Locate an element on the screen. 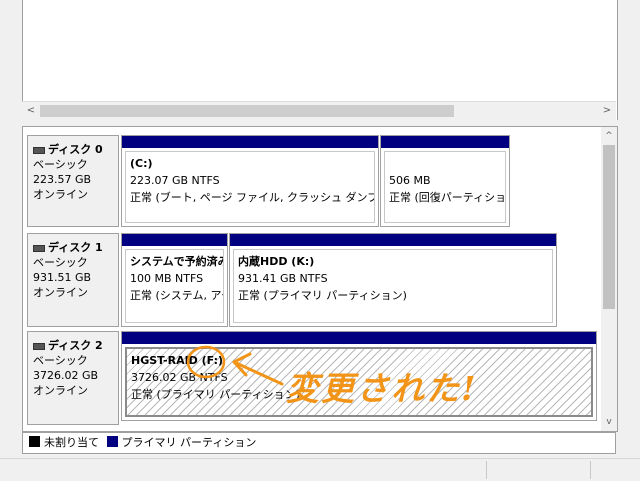 The width and height of the screenshot is (640, 481). annotation-text: 変更された! is located at coordinates (382, 388).